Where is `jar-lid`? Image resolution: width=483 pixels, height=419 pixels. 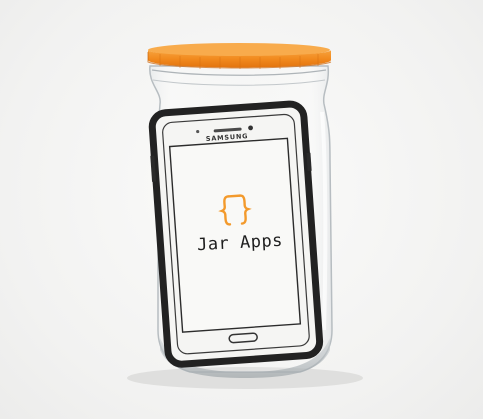 jar-lid is located at coordinates (239, 56).